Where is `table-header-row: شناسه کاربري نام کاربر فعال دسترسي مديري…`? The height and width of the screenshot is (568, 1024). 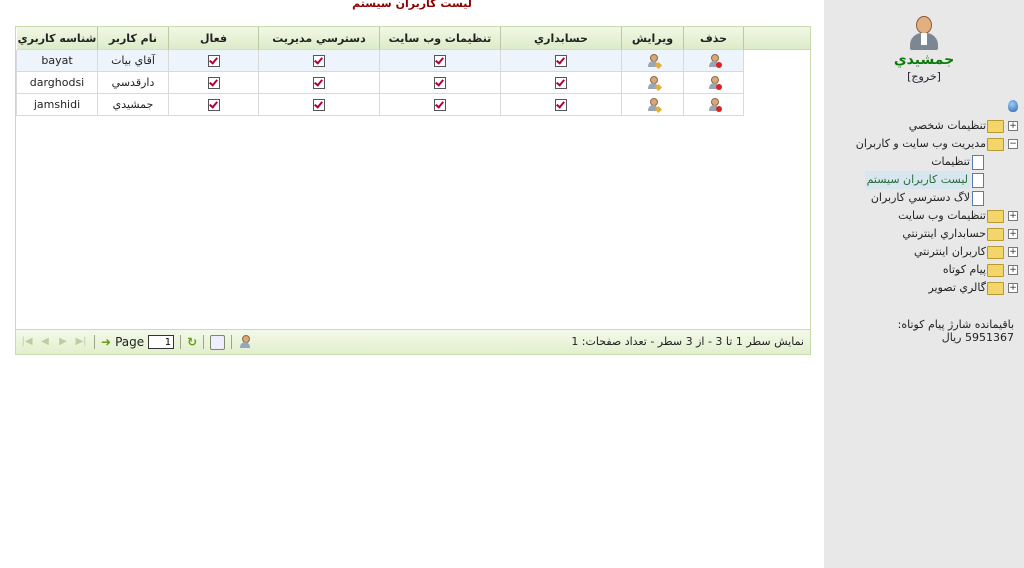
table-header-row: شناسه کاربري نام کاربر فعال دسترسي مديري… is located at coordinates (380, 38).